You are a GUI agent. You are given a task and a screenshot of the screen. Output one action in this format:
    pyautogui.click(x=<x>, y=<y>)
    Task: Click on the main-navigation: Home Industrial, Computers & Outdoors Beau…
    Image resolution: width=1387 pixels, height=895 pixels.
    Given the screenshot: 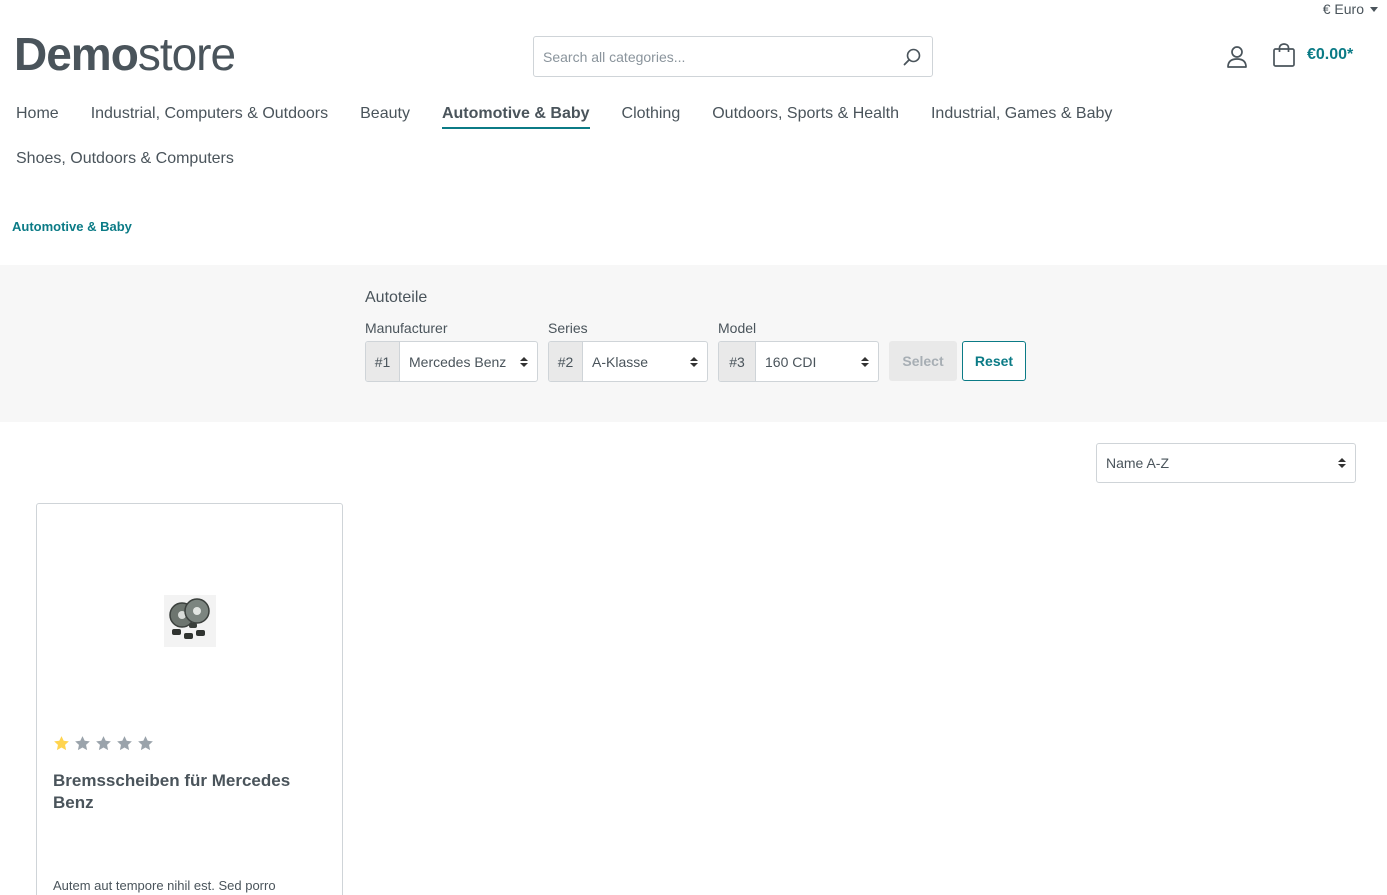 What is the action you would take?
    pyautogui.click(x=616, y=145)
    